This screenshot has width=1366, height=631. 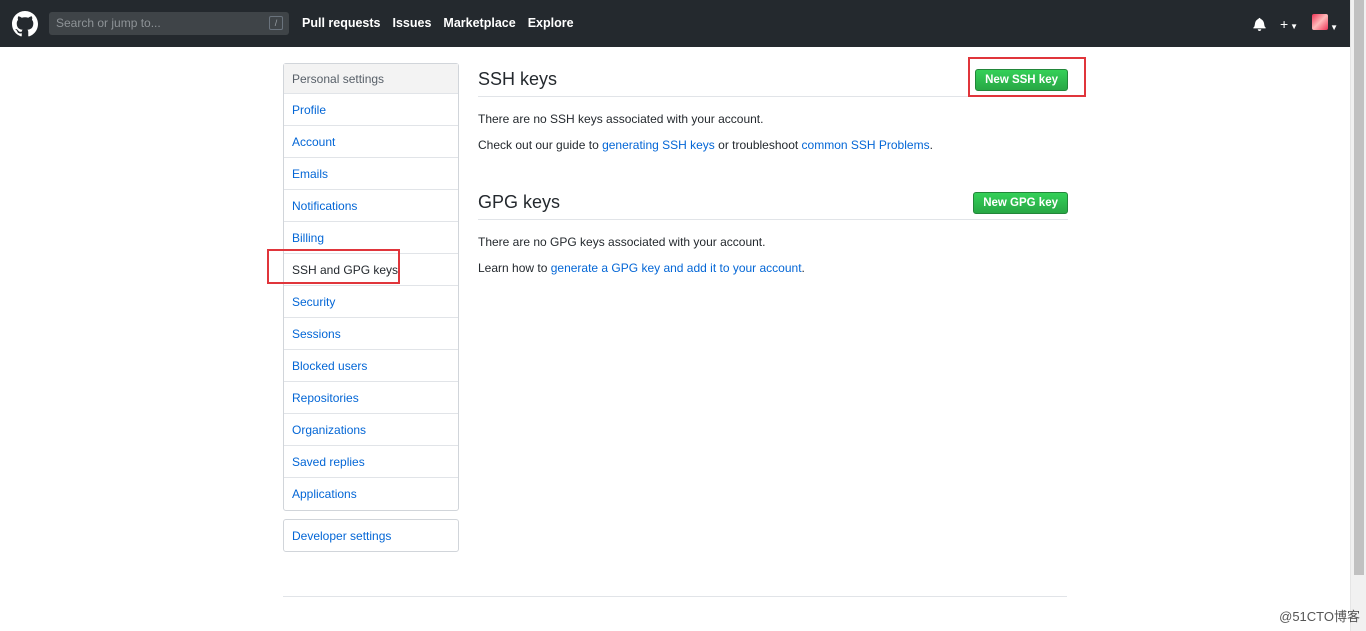 What do you see at coordinates (1259, 24) in the screenshot?
I see `bell-icon` at bounding box center [1259, 24].